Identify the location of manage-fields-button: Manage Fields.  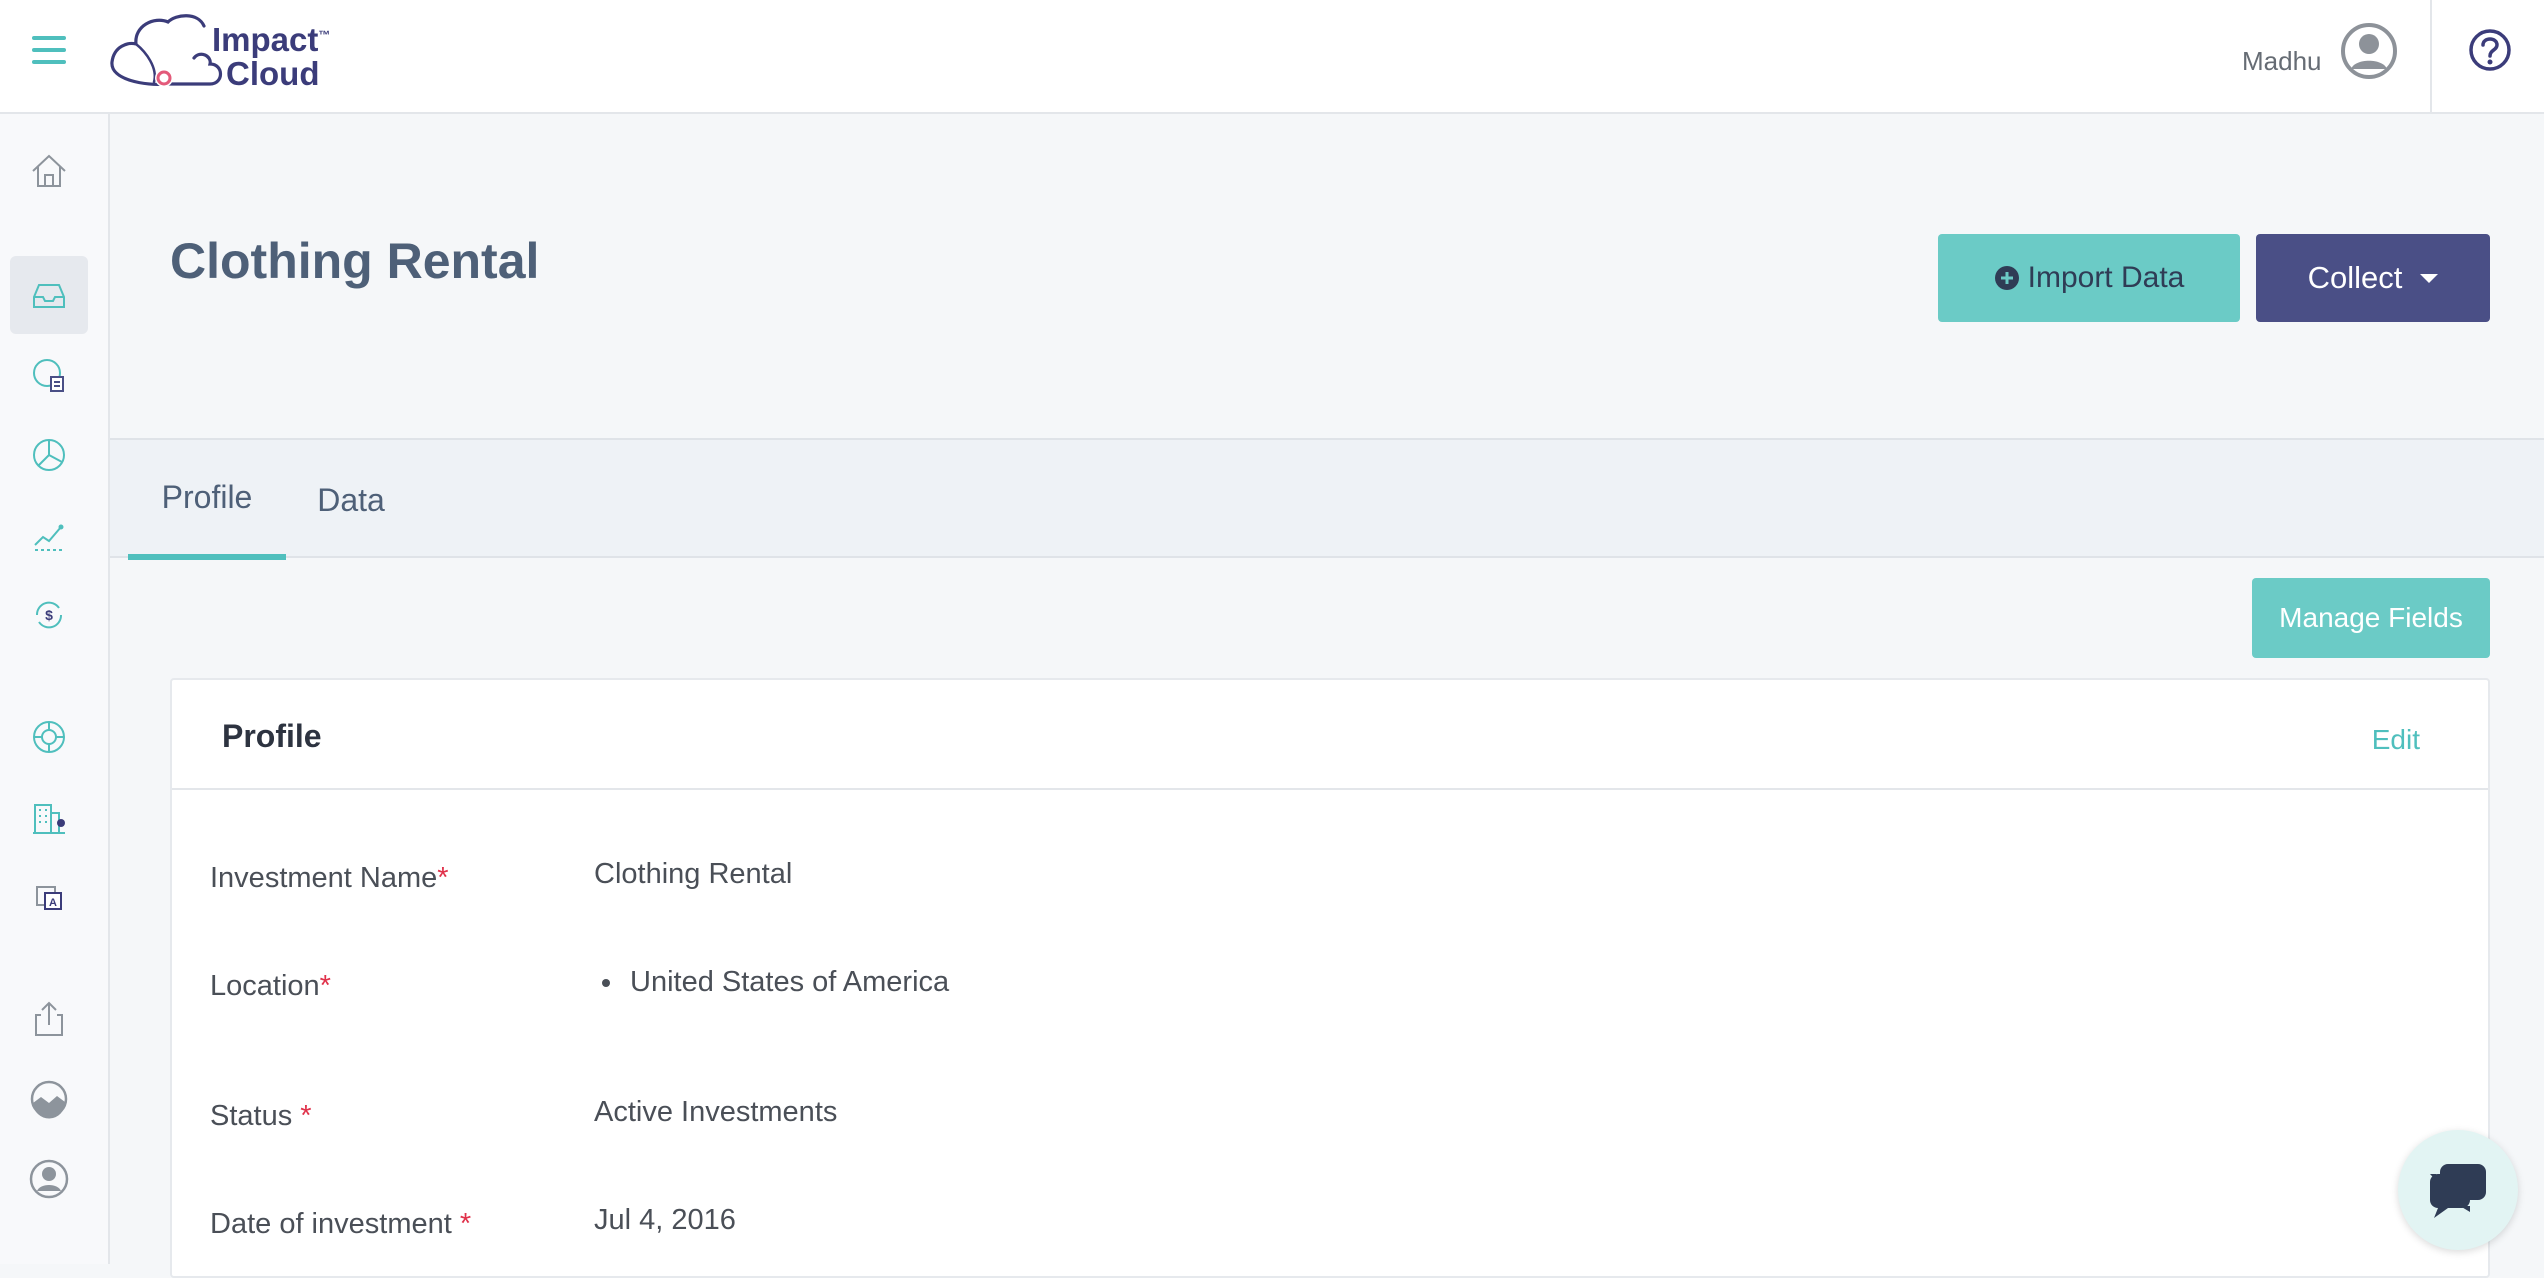
(2371, 618).